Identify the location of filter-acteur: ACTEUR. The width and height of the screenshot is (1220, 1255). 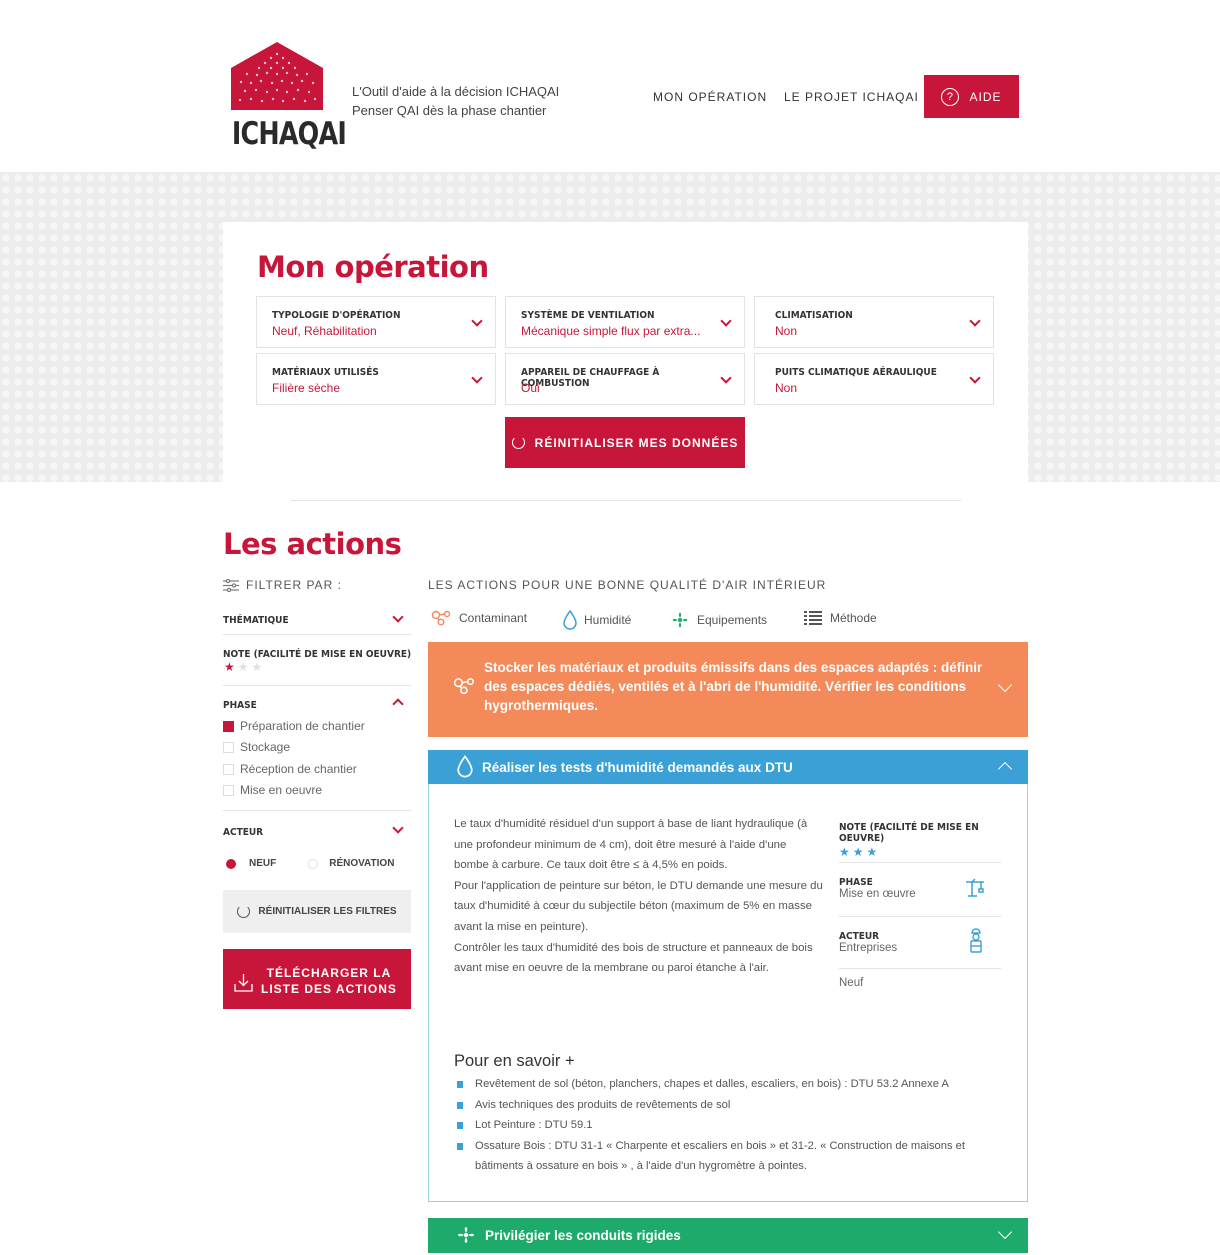
(243, 832).